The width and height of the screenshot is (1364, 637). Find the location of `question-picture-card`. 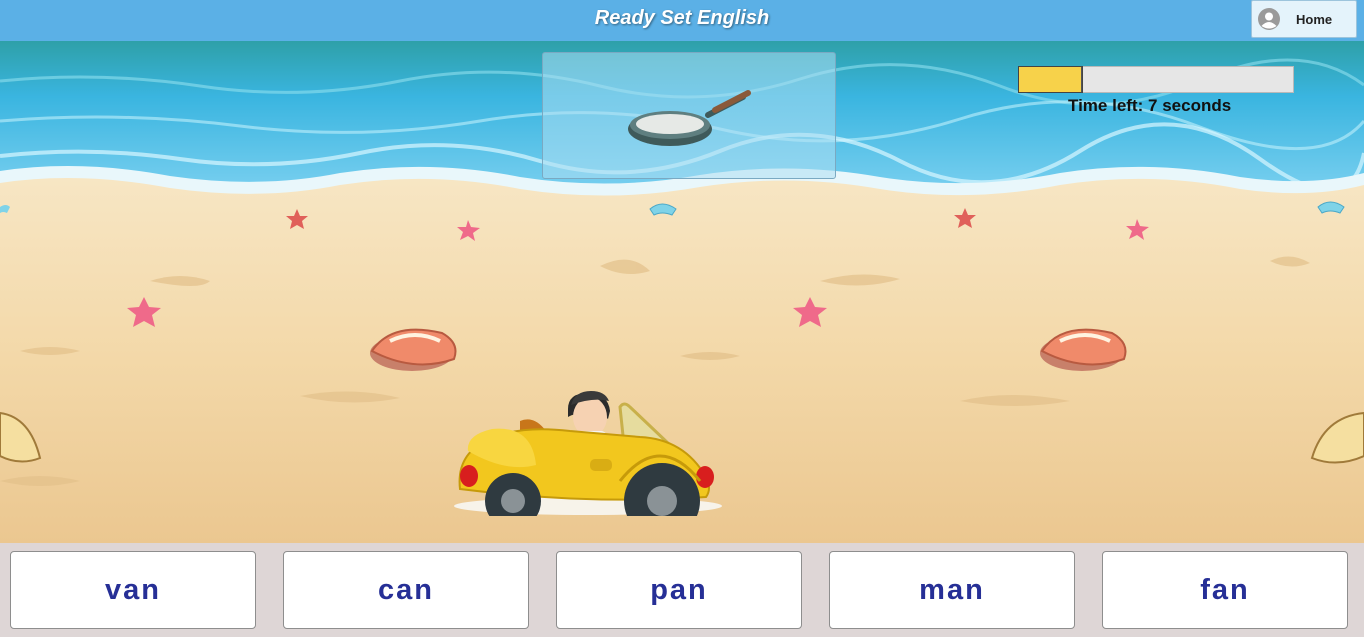

question-picture-card is located at coordinates (689, 115).